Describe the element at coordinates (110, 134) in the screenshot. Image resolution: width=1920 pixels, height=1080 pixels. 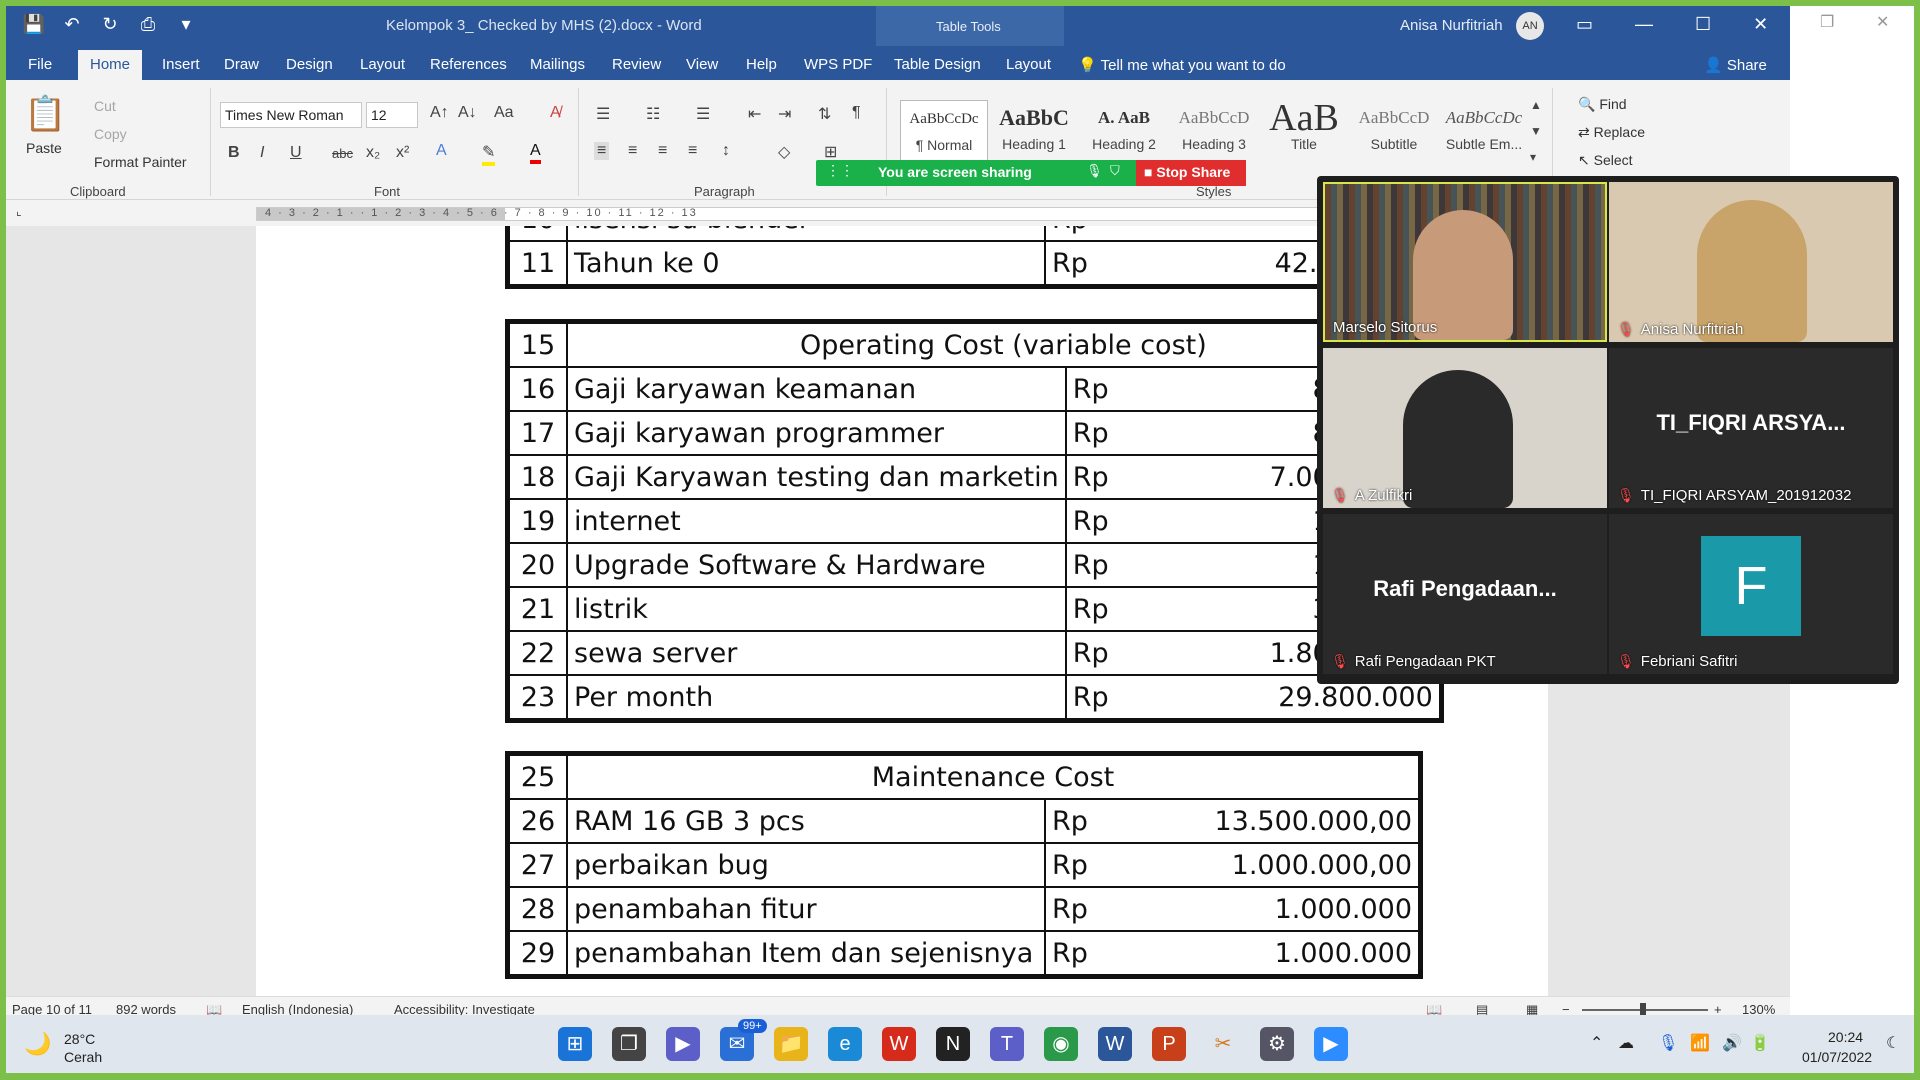
I see `copy-button: Copy` at that location.